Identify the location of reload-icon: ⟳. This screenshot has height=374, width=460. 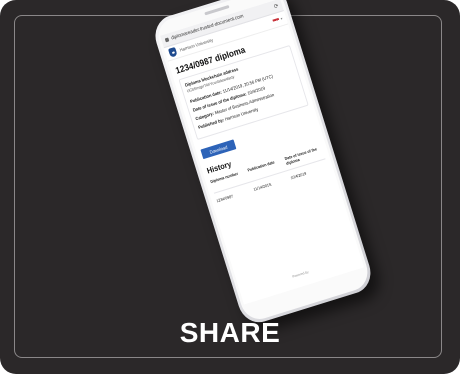
(276, 6).